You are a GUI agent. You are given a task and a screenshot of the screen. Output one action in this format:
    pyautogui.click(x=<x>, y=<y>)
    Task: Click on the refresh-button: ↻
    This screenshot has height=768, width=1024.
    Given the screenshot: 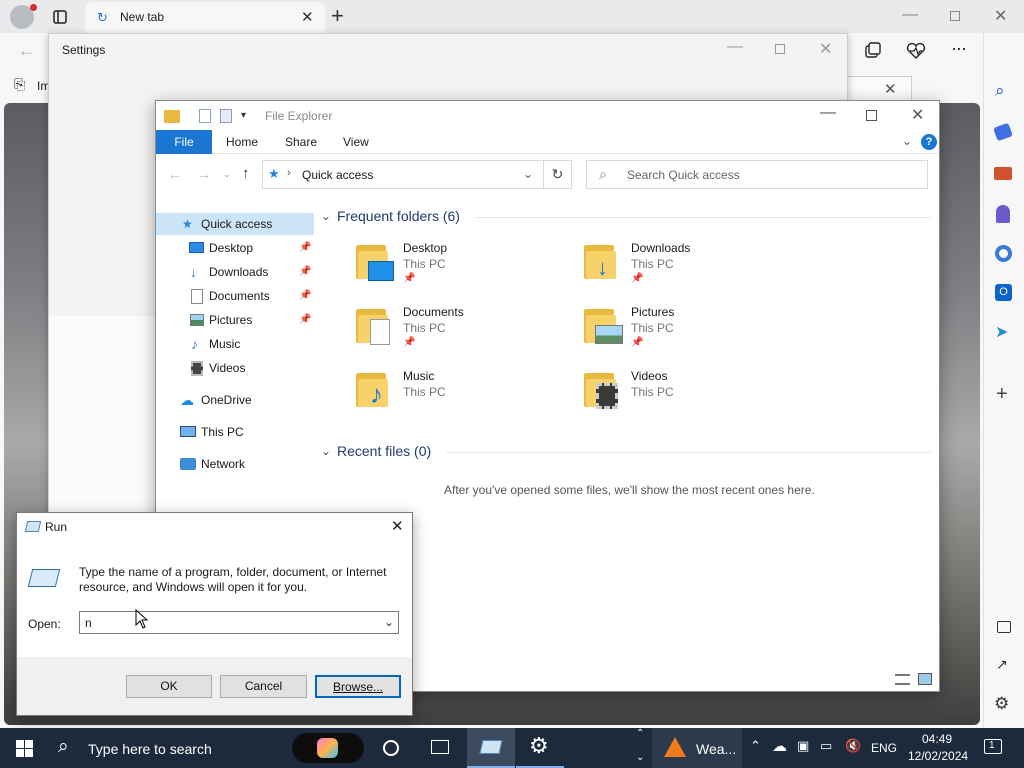 What is the action you would take?
    pyautogui.click(x=558, y=174)
    